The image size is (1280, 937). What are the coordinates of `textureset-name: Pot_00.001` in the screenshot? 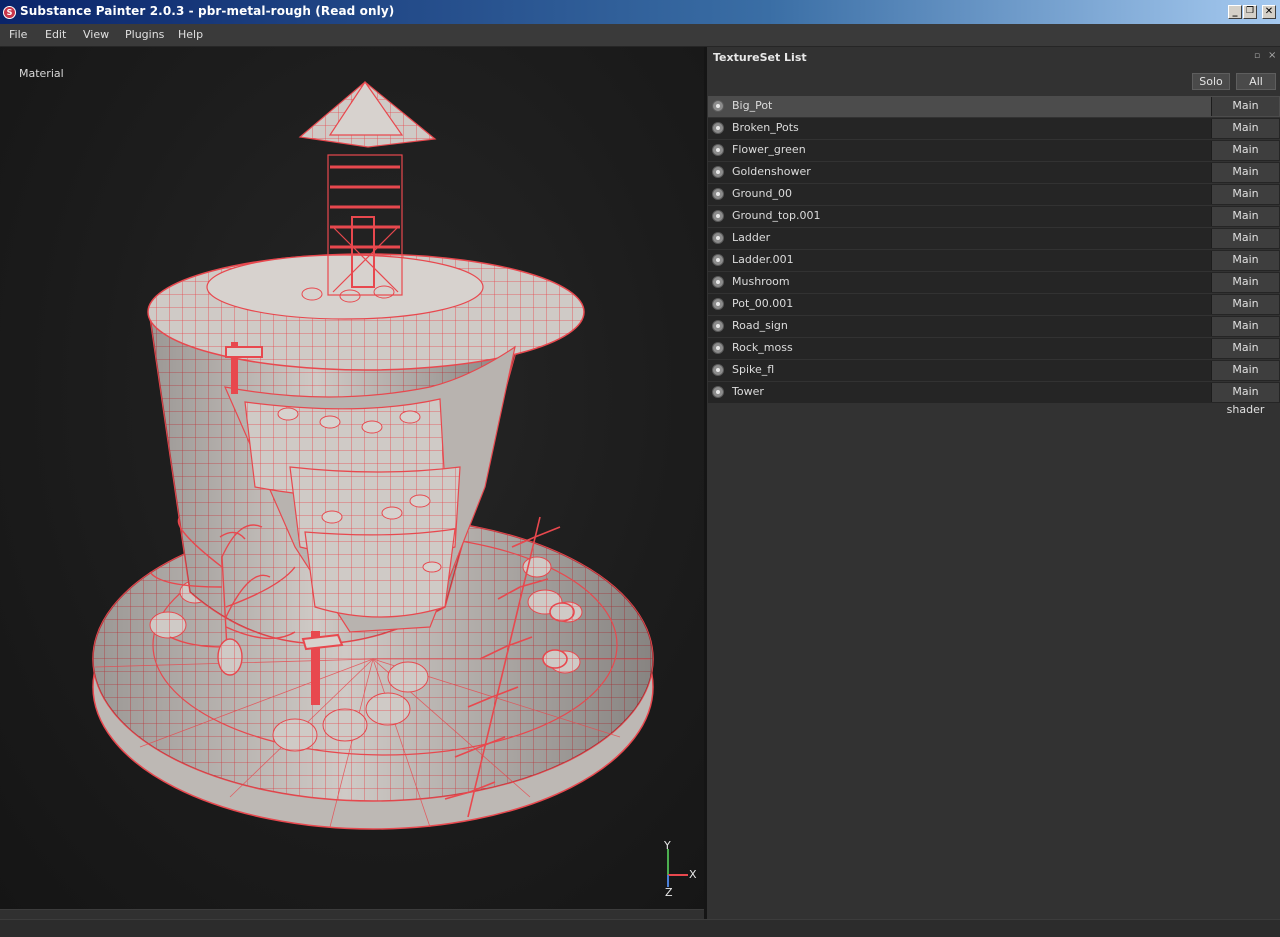 It's located at (763, 303).